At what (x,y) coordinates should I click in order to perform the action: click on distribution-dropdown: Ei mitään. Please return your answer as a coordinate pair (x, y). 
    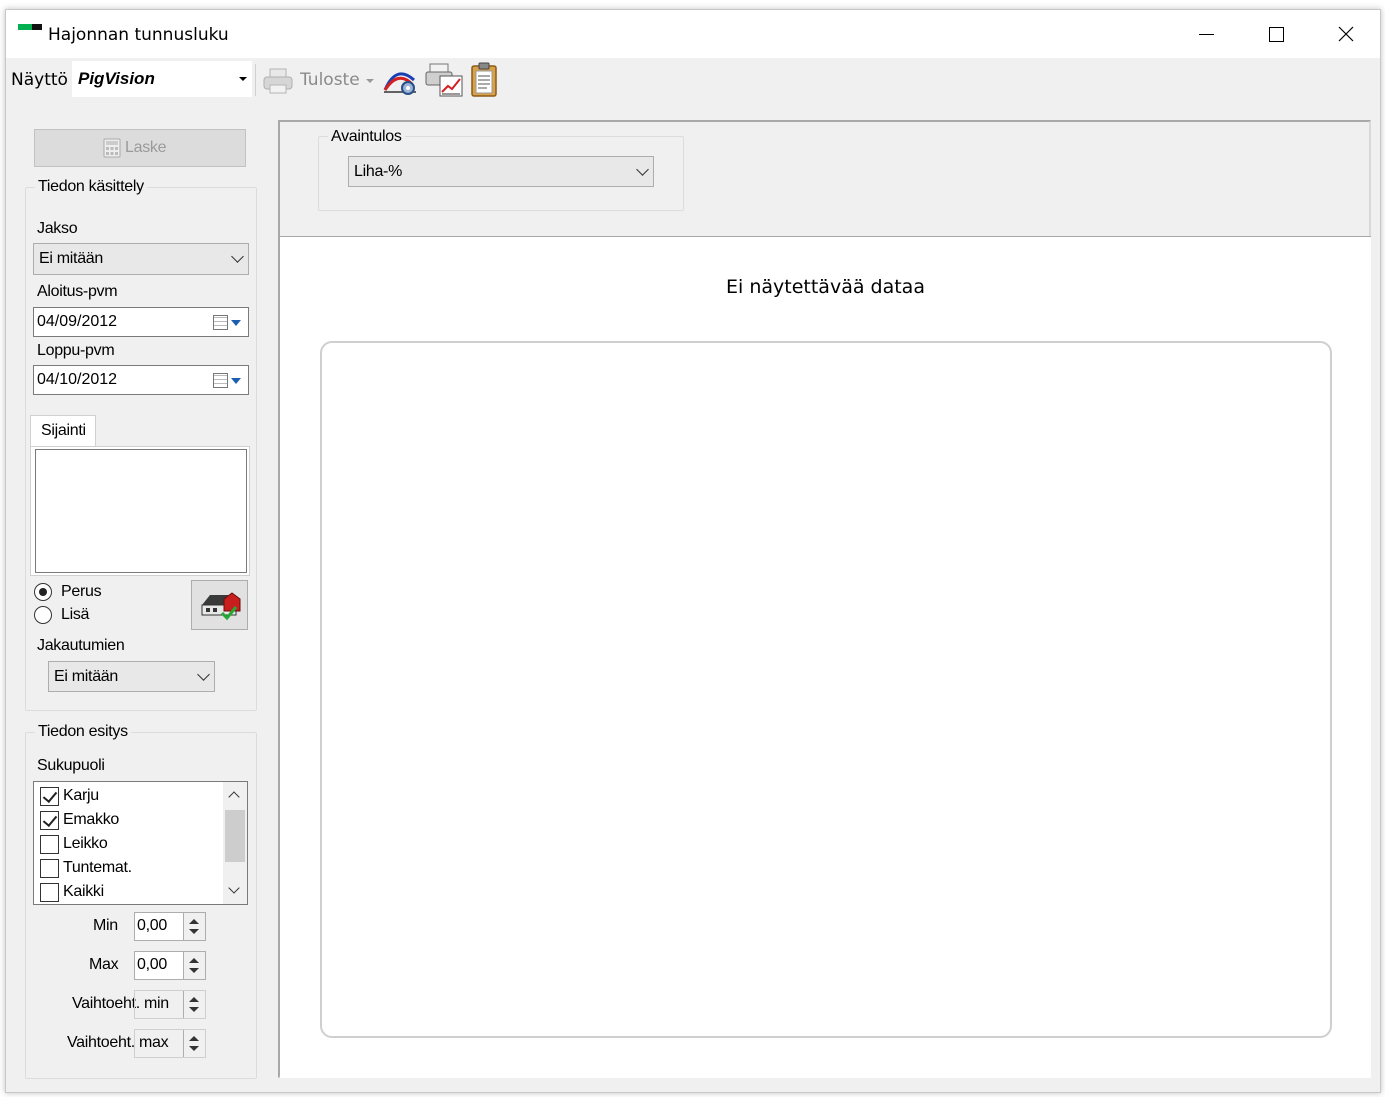
    Looking at the image, I should click on (131, 676).